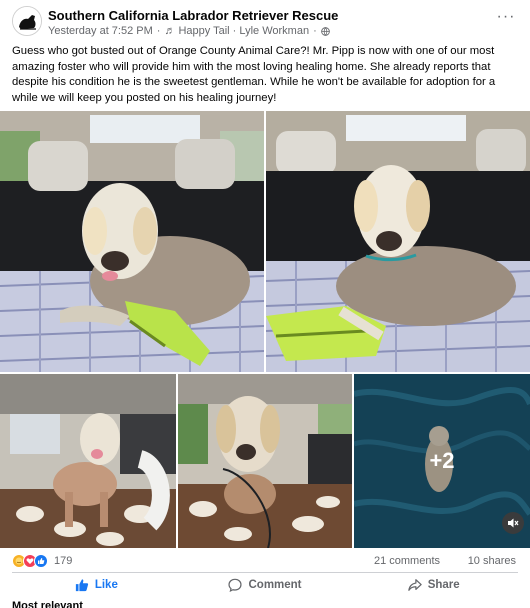 The width and height of the screenshot is (530, 608). I want to click on share-button: Share, so click(433, 585).